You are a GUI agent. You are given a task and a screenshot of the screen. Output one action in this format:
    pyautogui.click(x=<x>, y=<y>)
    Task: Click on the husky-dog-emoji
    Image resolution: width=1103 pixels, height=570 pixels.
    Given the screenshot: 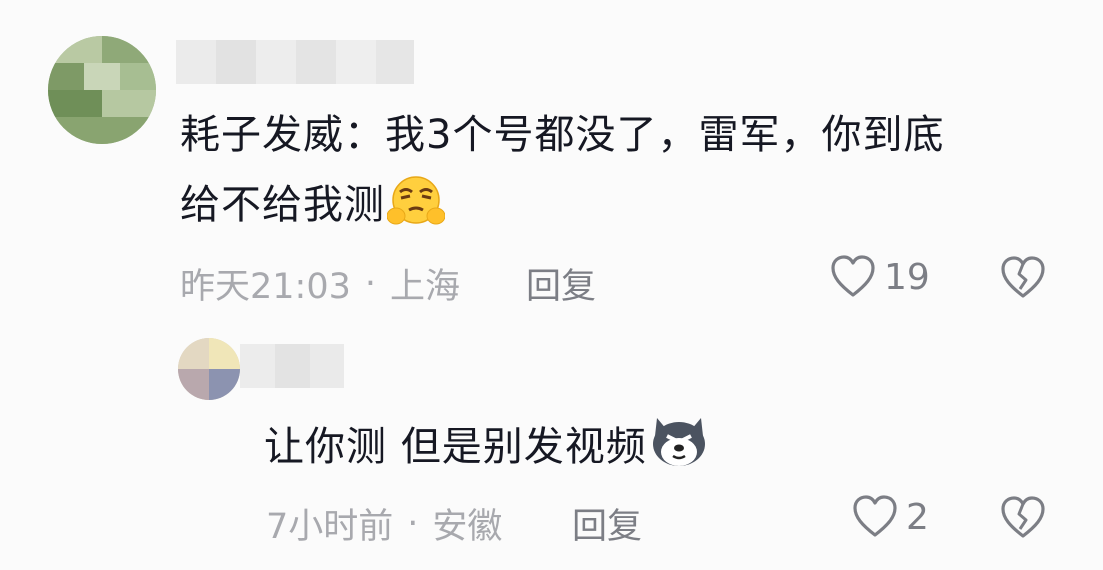 What is the action you would take?
    pyautogui.click(x=678, y=442)
    